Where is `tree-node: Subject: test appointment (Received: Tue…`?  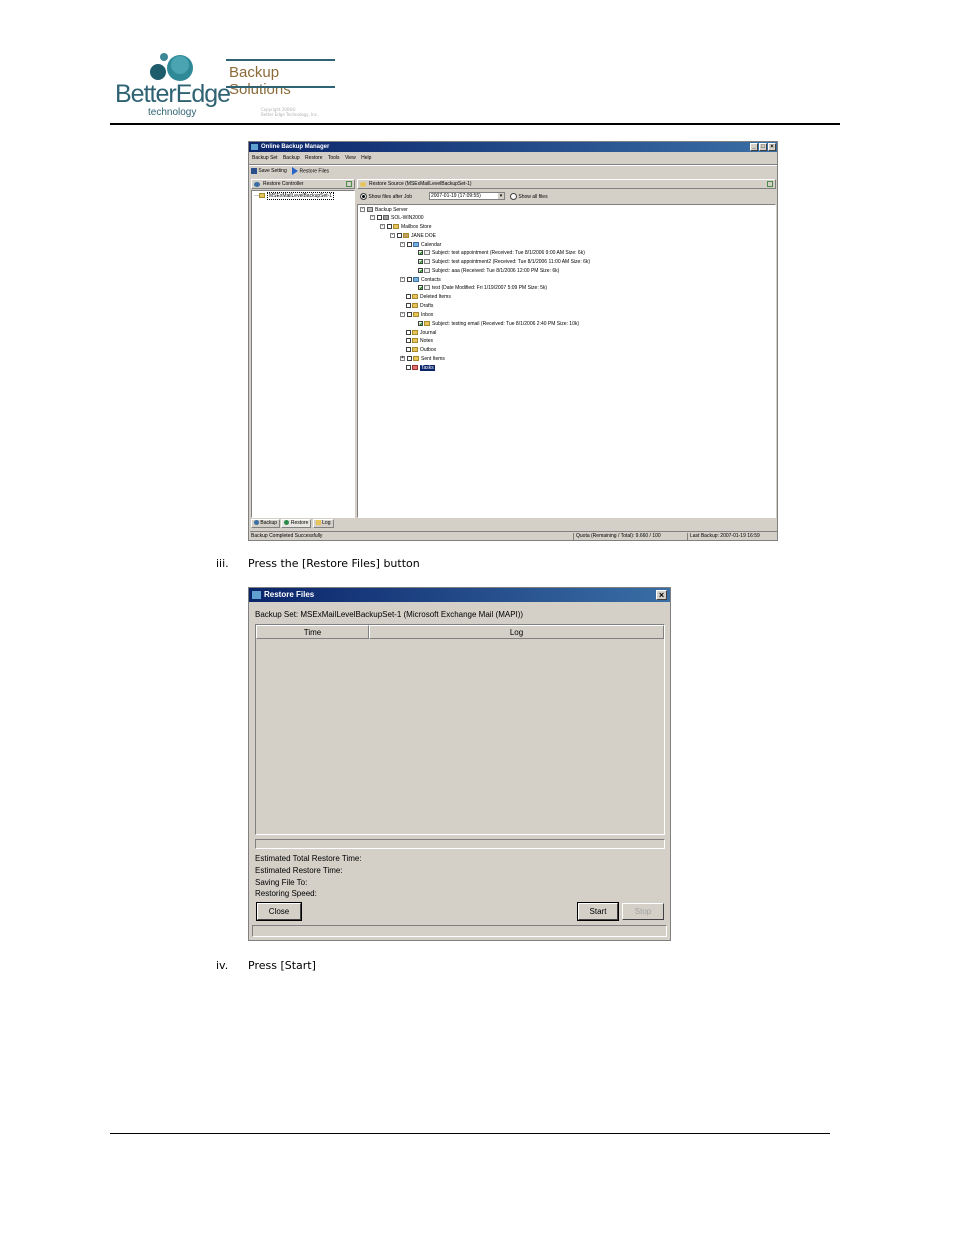
tree-node: Subject: test appointment (Received: Tue… is located at coordinates (501, 253).